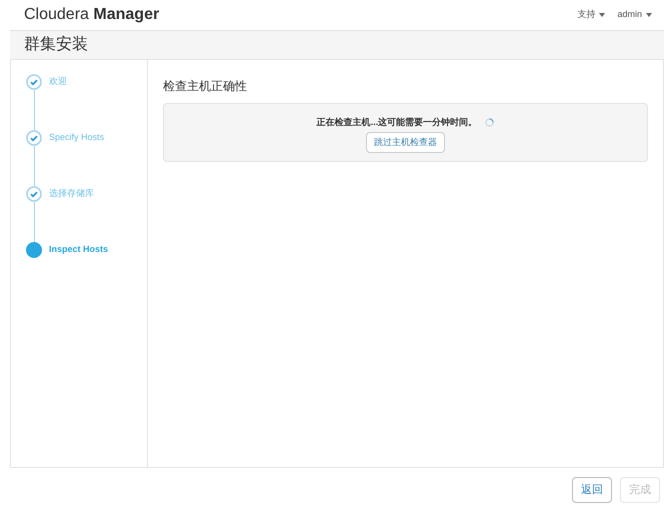 The image size is (664, 509). I want to click on brand-logo: Cloudera Manager, so click(92, 15).